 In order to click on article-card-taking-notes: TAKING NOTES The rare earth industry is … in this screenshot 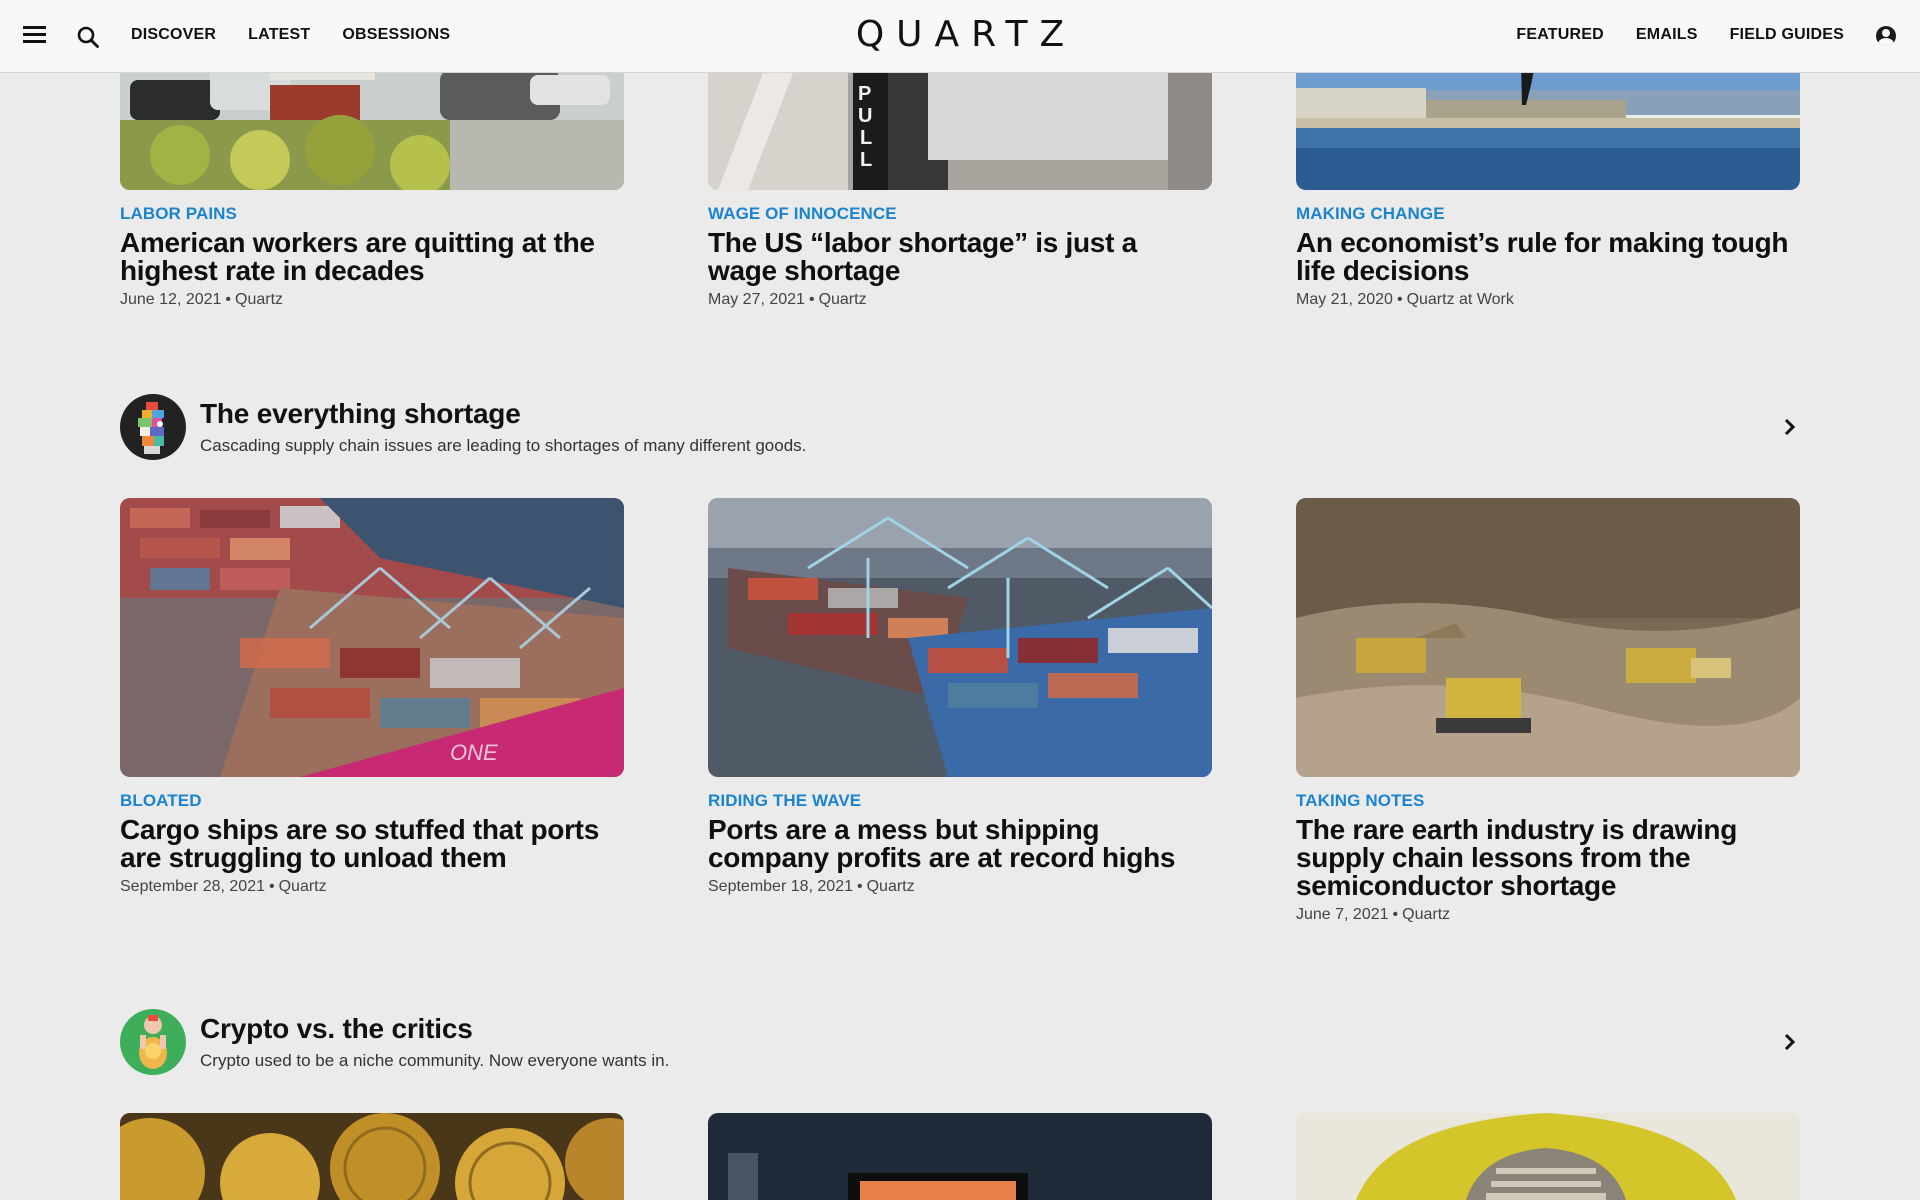, I will do `click(1548, 857)`.